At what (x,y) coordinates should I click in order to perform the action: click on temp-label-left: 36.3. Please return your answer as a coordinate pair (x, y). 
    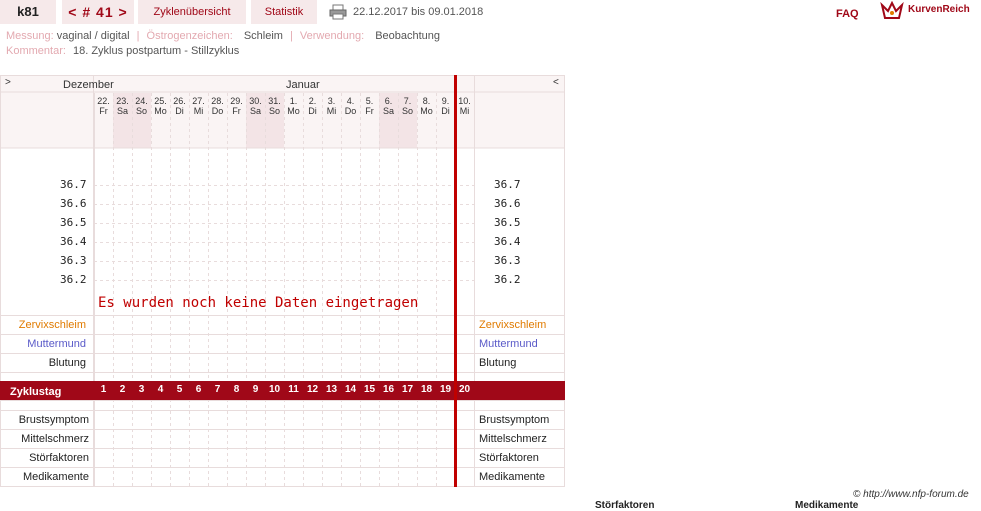
    Looking at the image, I should click on (73, 260).